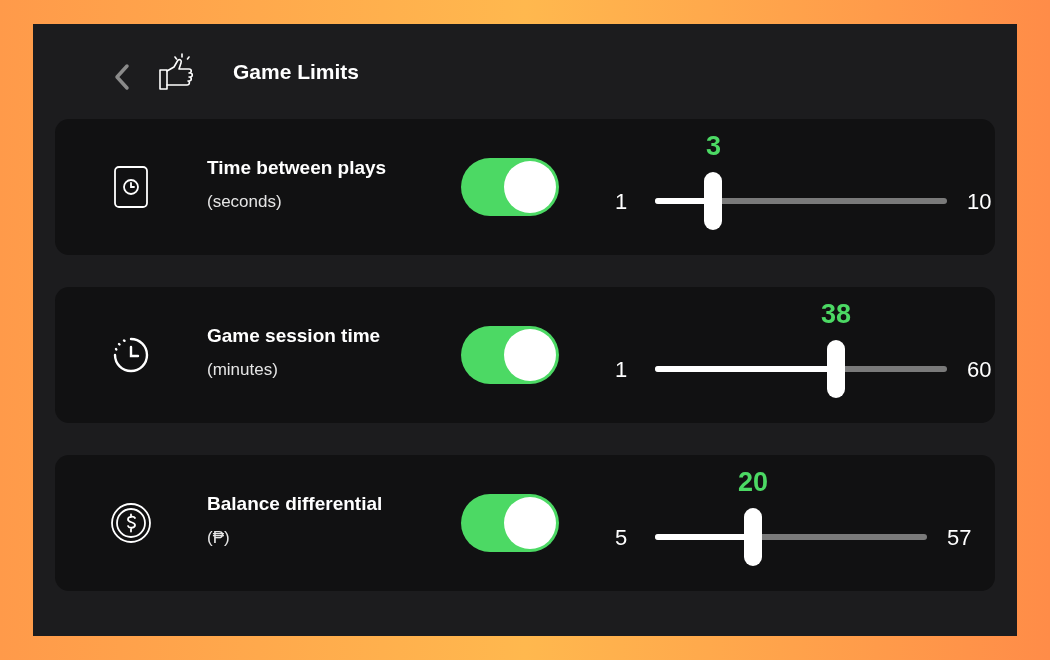 This screenshot has height=660, width=1050. Describe the element at coordinates (959, 537) in the screenshot. I see `slider-max-label: 57` at that location.